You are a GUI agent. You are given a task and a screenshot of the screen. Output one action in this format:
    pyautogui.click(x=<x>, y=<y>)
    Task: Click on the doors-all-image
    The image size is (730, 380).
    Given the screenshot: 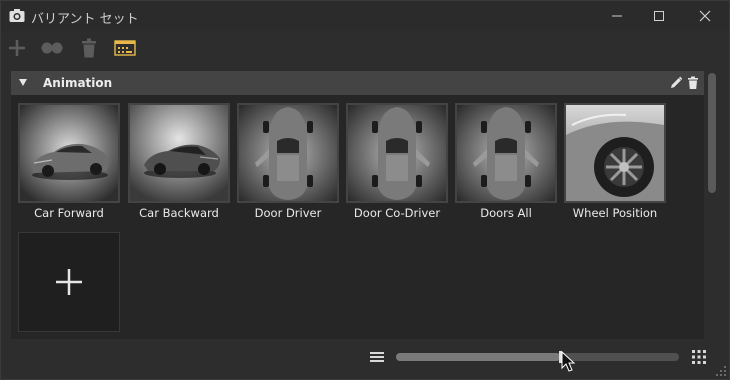 What is the action you would take?
    pyautogui.click(x=506, y=153)
    